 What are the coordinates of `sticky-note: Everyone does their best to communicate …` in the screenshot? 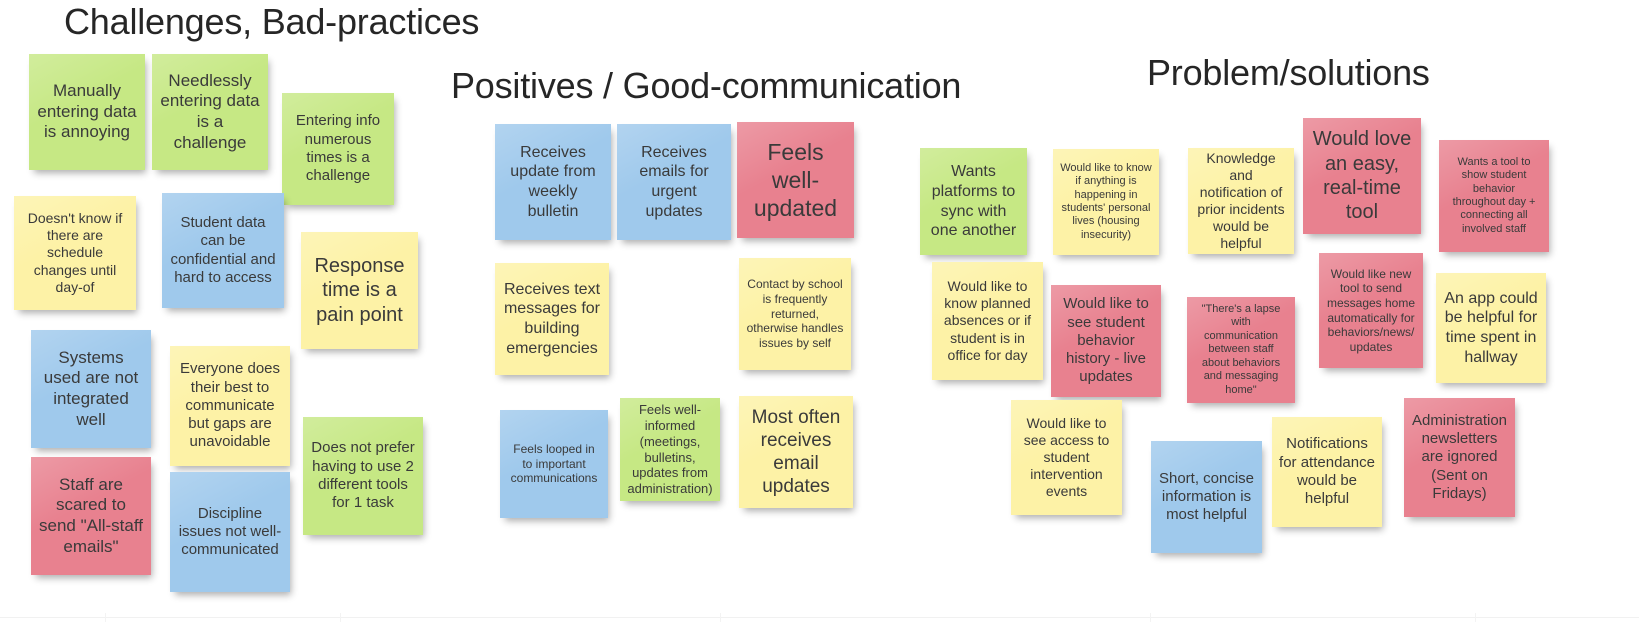 It's located at (230, 406).